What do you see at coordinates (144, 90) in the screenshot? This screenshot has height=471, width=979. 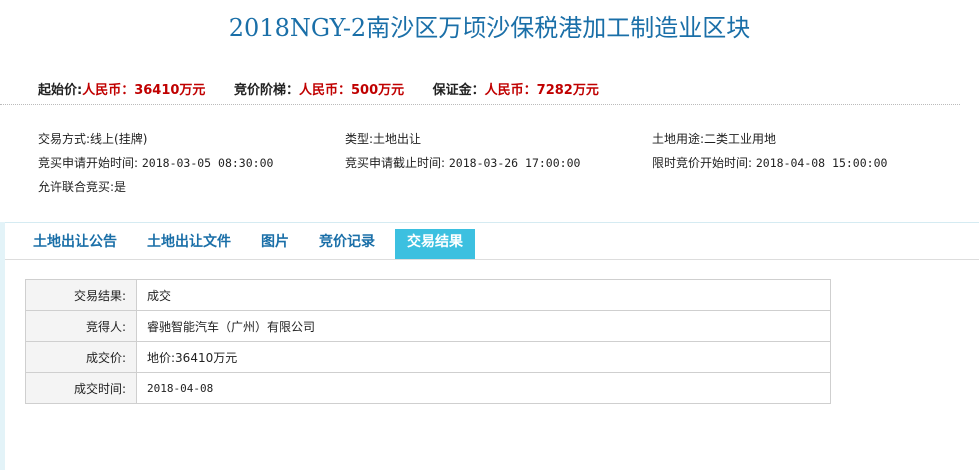 I see `start-price-value: 人民币：36410万元` at bounding box center [144, 90].